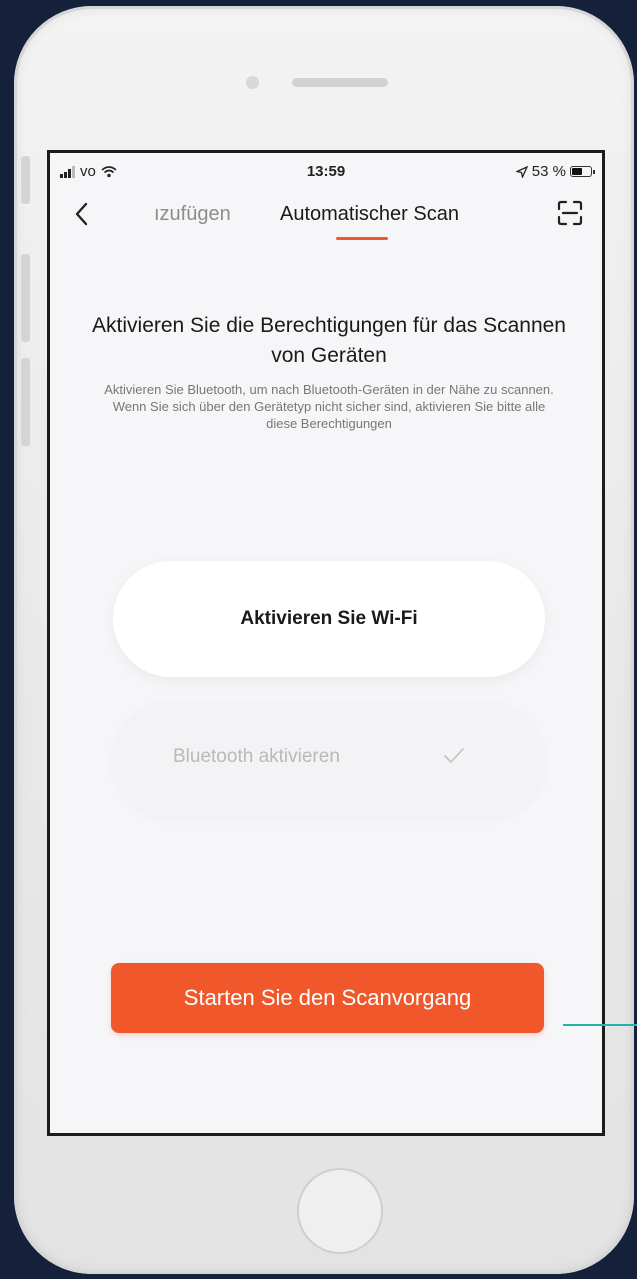 This screenshot has width=637, height=1279. What do you see at coordinates (600, 1025) in the screenshot?
I see `callout-line` at bounding box center [600, 1025].